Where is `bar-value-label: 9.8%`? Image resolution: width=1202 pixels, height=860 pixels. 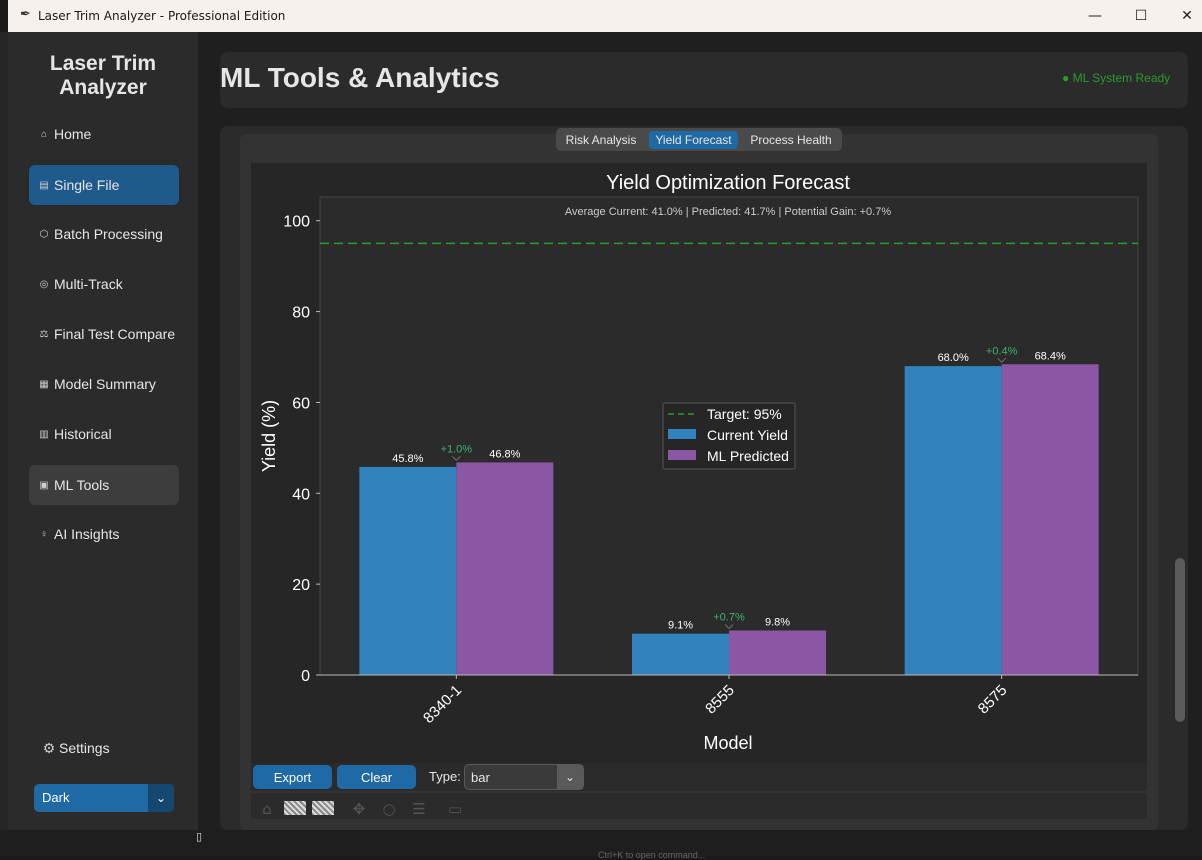
bar-value-label: 9.8% is located at coordinates (777, 622).